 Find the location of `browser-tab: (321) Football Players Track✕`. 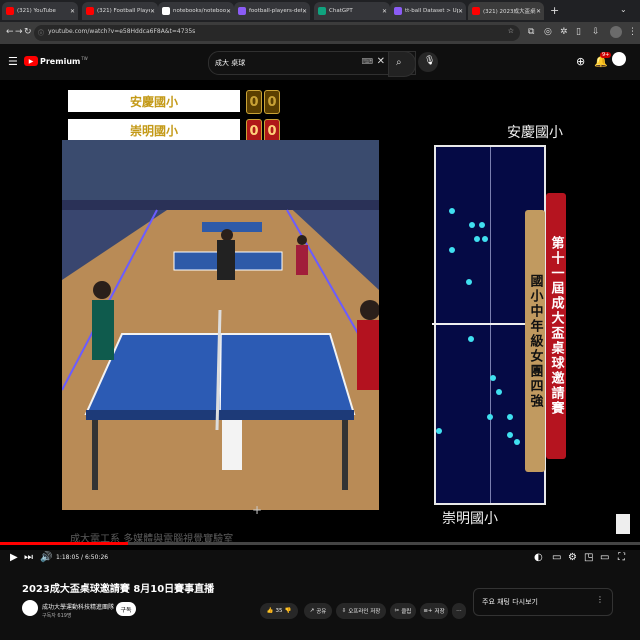

browser-tab: (321) Football Players Track✕ is located at coordinates (120, 11).